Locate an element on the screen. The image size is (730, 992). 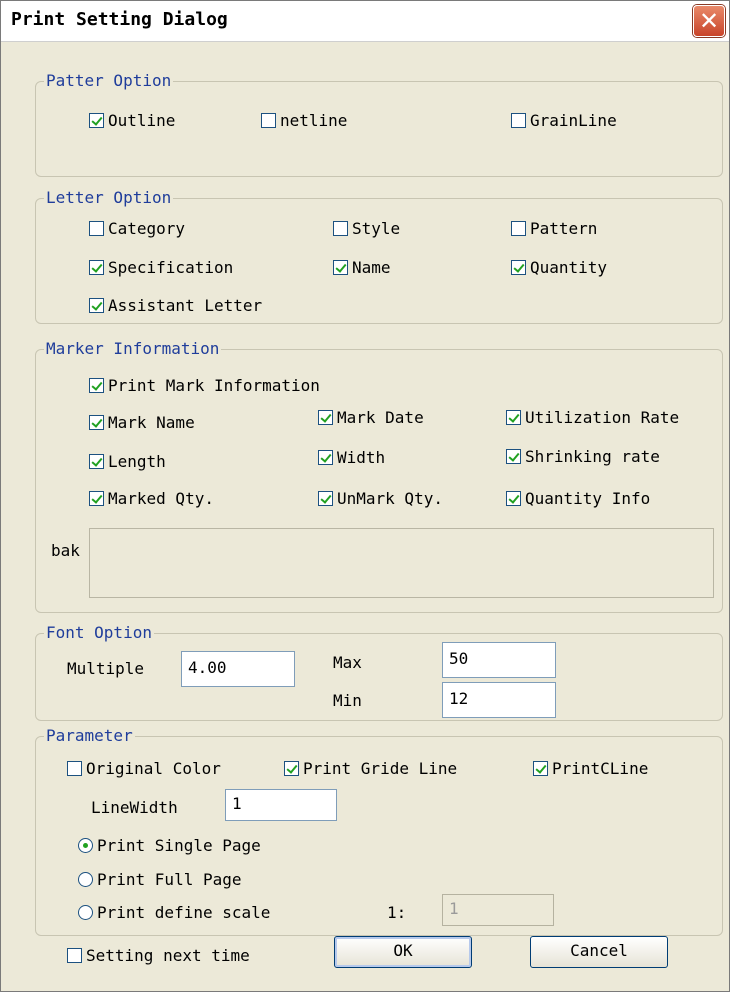
print-full-page-label: Print Full Page is located at coordinates (169, 879).